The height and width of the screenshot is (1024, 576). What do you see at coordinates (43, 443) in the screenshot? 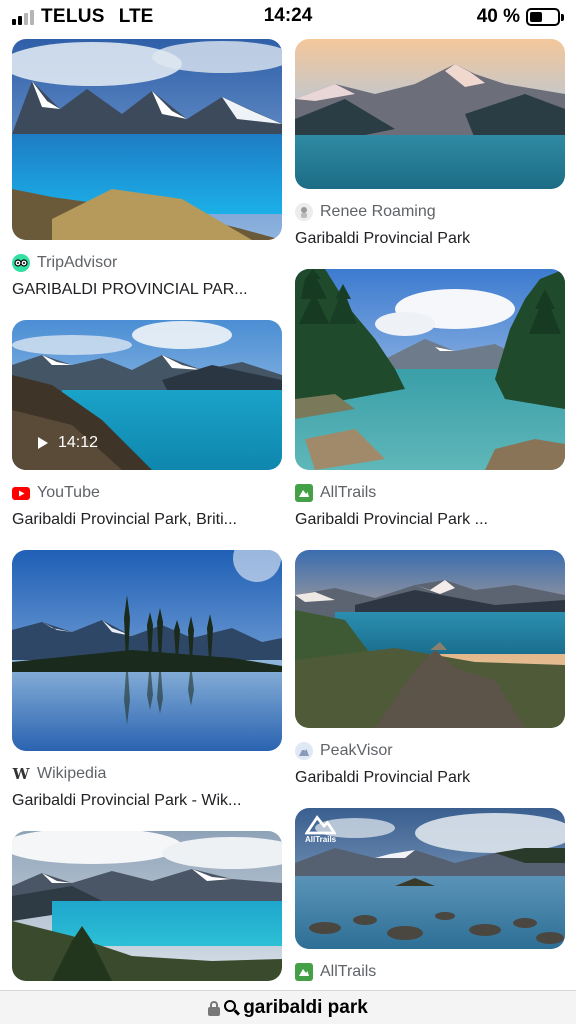
I see `play-icon` at bounding box center [43, 443].